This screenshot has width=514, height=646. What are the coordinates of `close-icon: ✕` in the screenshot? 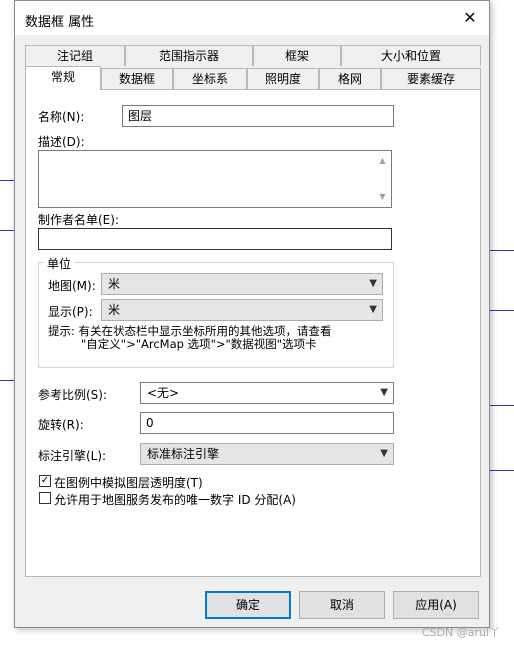 It's located at (470, 18).